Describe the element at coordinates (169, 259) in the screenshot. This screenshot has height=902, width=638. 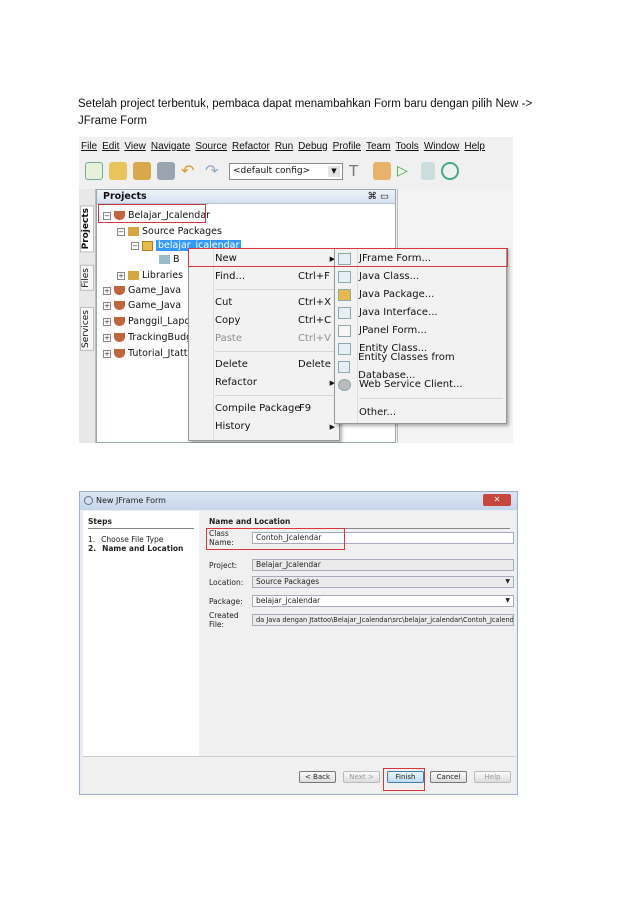
I see `tree-node-file: B` at that location.